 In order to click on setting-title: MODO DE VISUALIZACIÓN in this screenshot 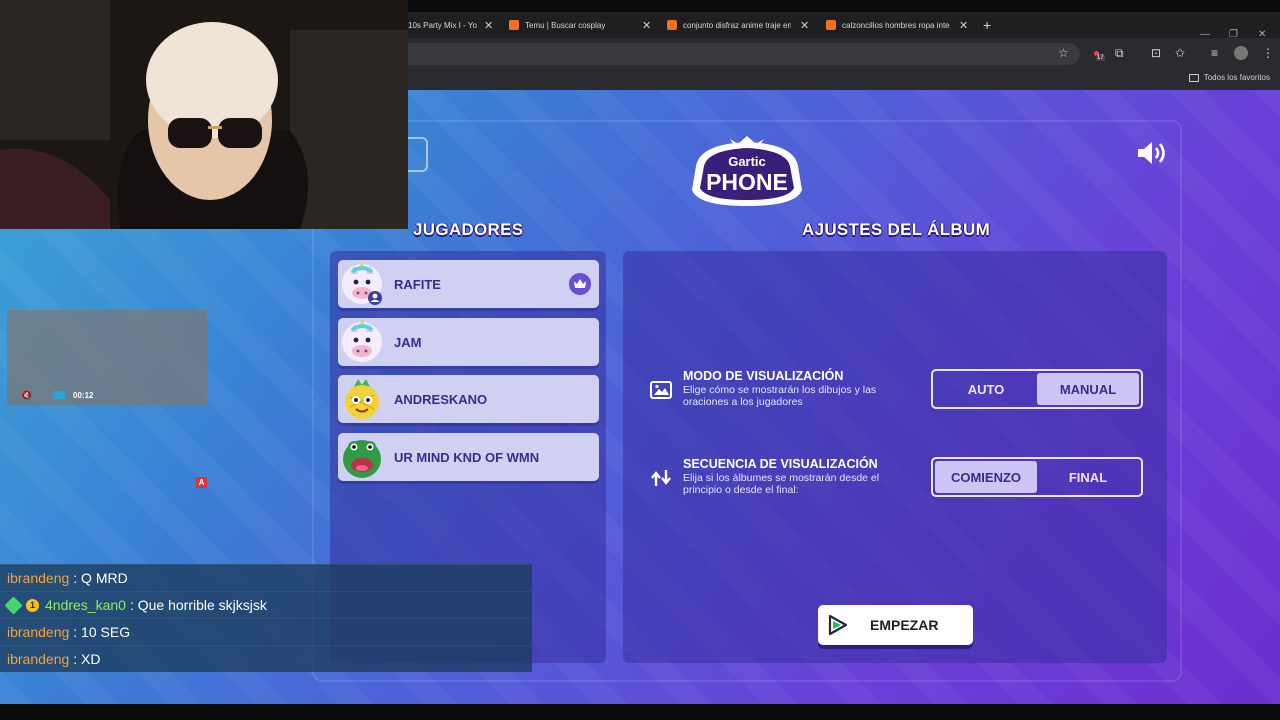, I will do `click(763, 376)`.